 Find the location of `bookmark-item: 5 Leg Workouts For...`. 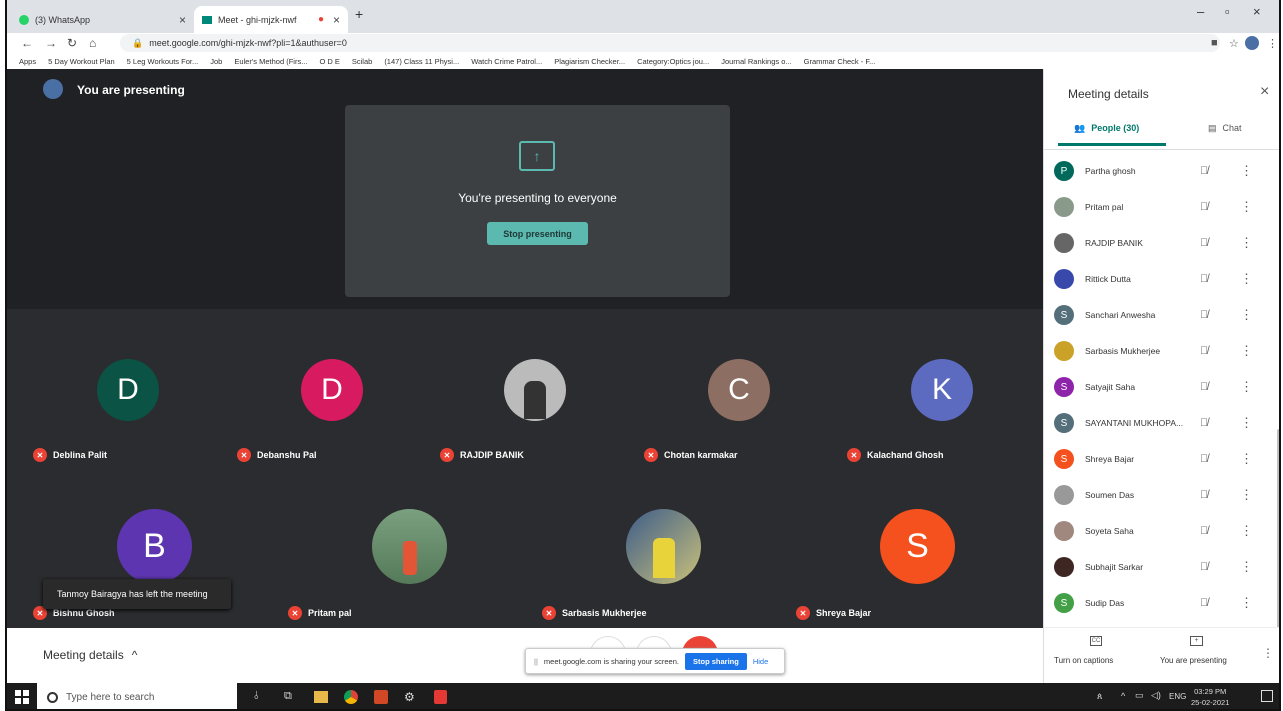

bookmark-item: 5 Leg Workouts For... is located at coordinates (163, 61).